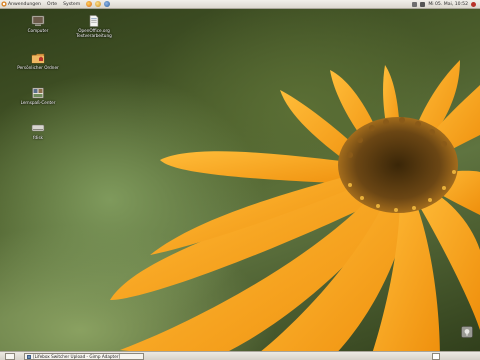 The height and width of the screenshot is (360, 480). Describe the element at coordinates (71, 4) in the screenshot. I see `menu-system: System` at that location.